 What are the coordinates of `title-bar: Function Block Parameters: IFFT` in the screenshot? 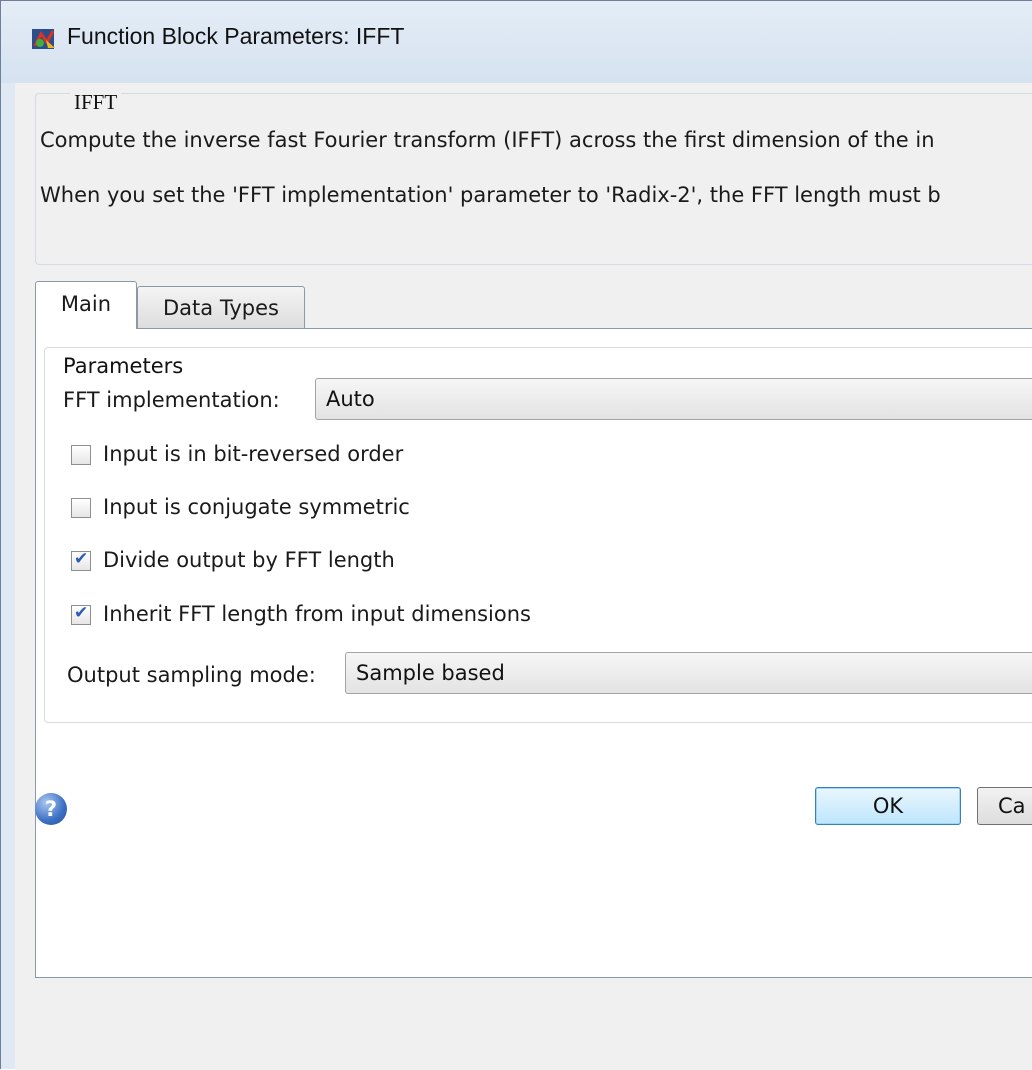 It's located at (516, 42).